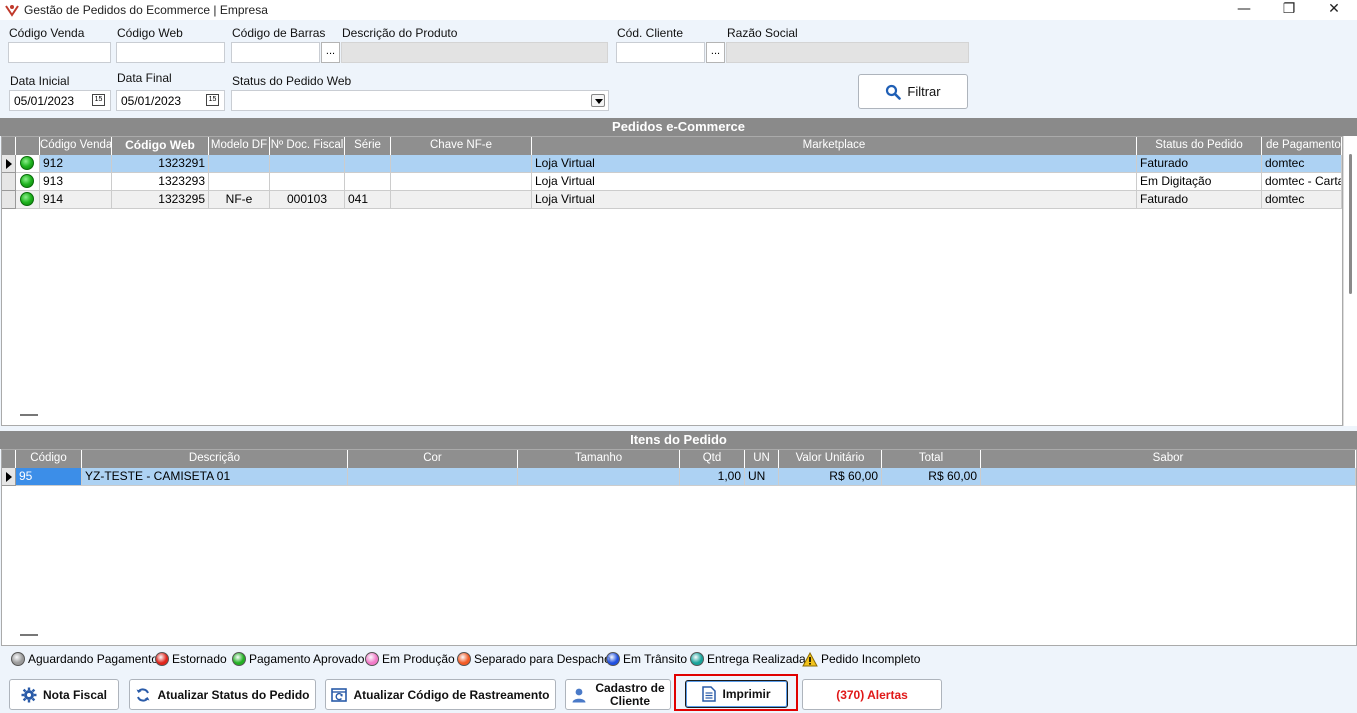 The image size is (1357, 713). I want to click on col-doc-fiscal: Nº Doc. Fiscal, so click(307, 146).